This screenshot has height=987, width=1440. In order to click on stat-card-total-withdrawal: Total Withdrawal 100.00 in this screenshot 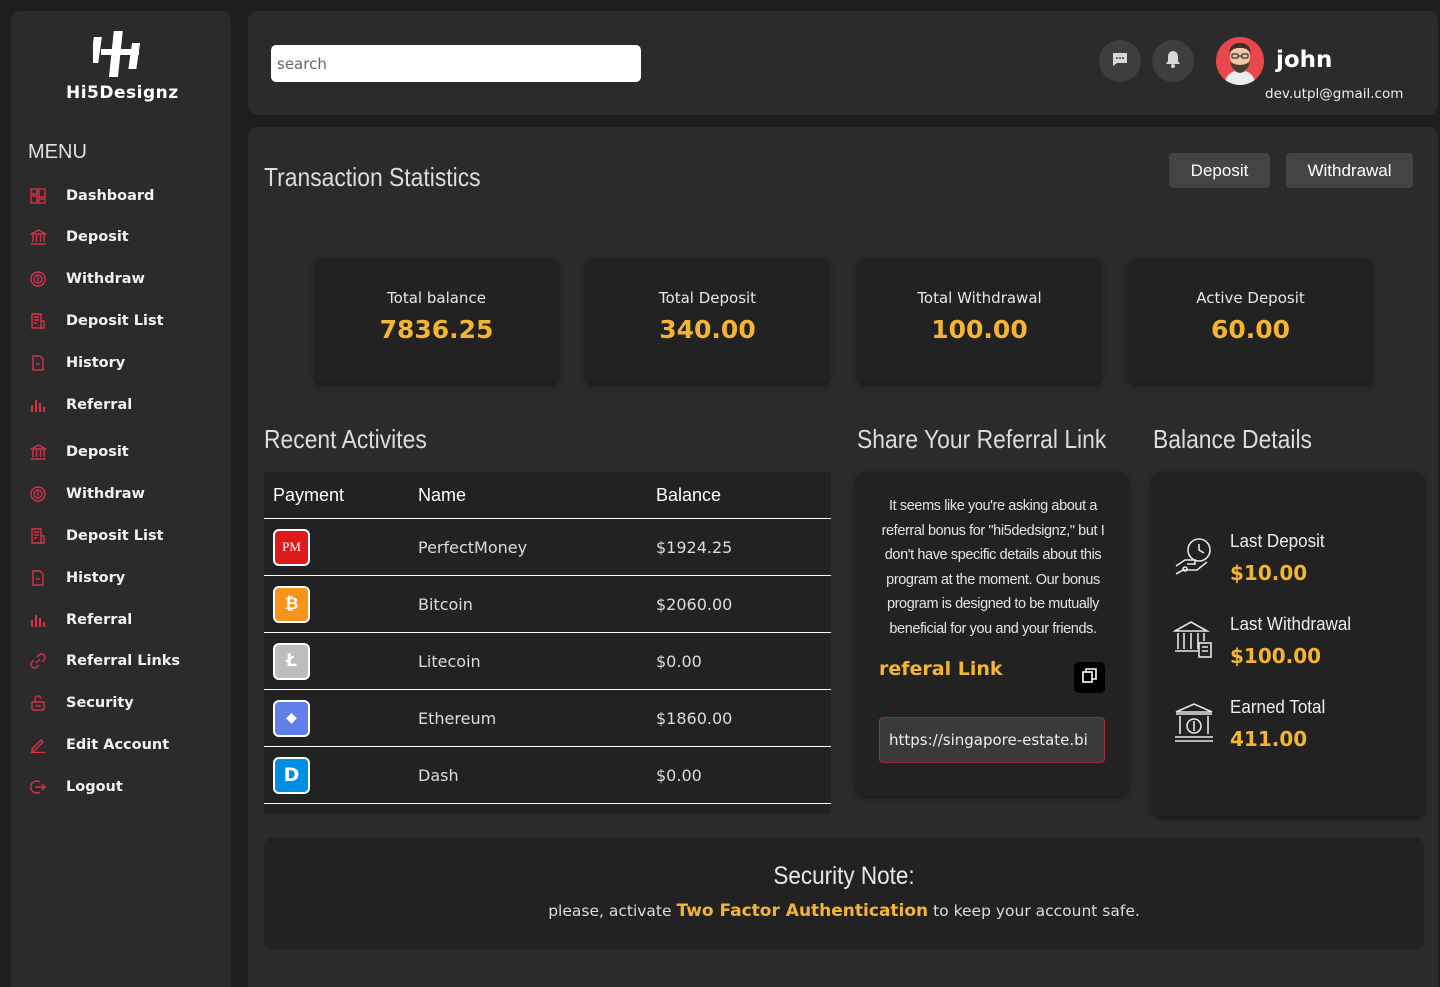, I will do `click(979, 321)`.